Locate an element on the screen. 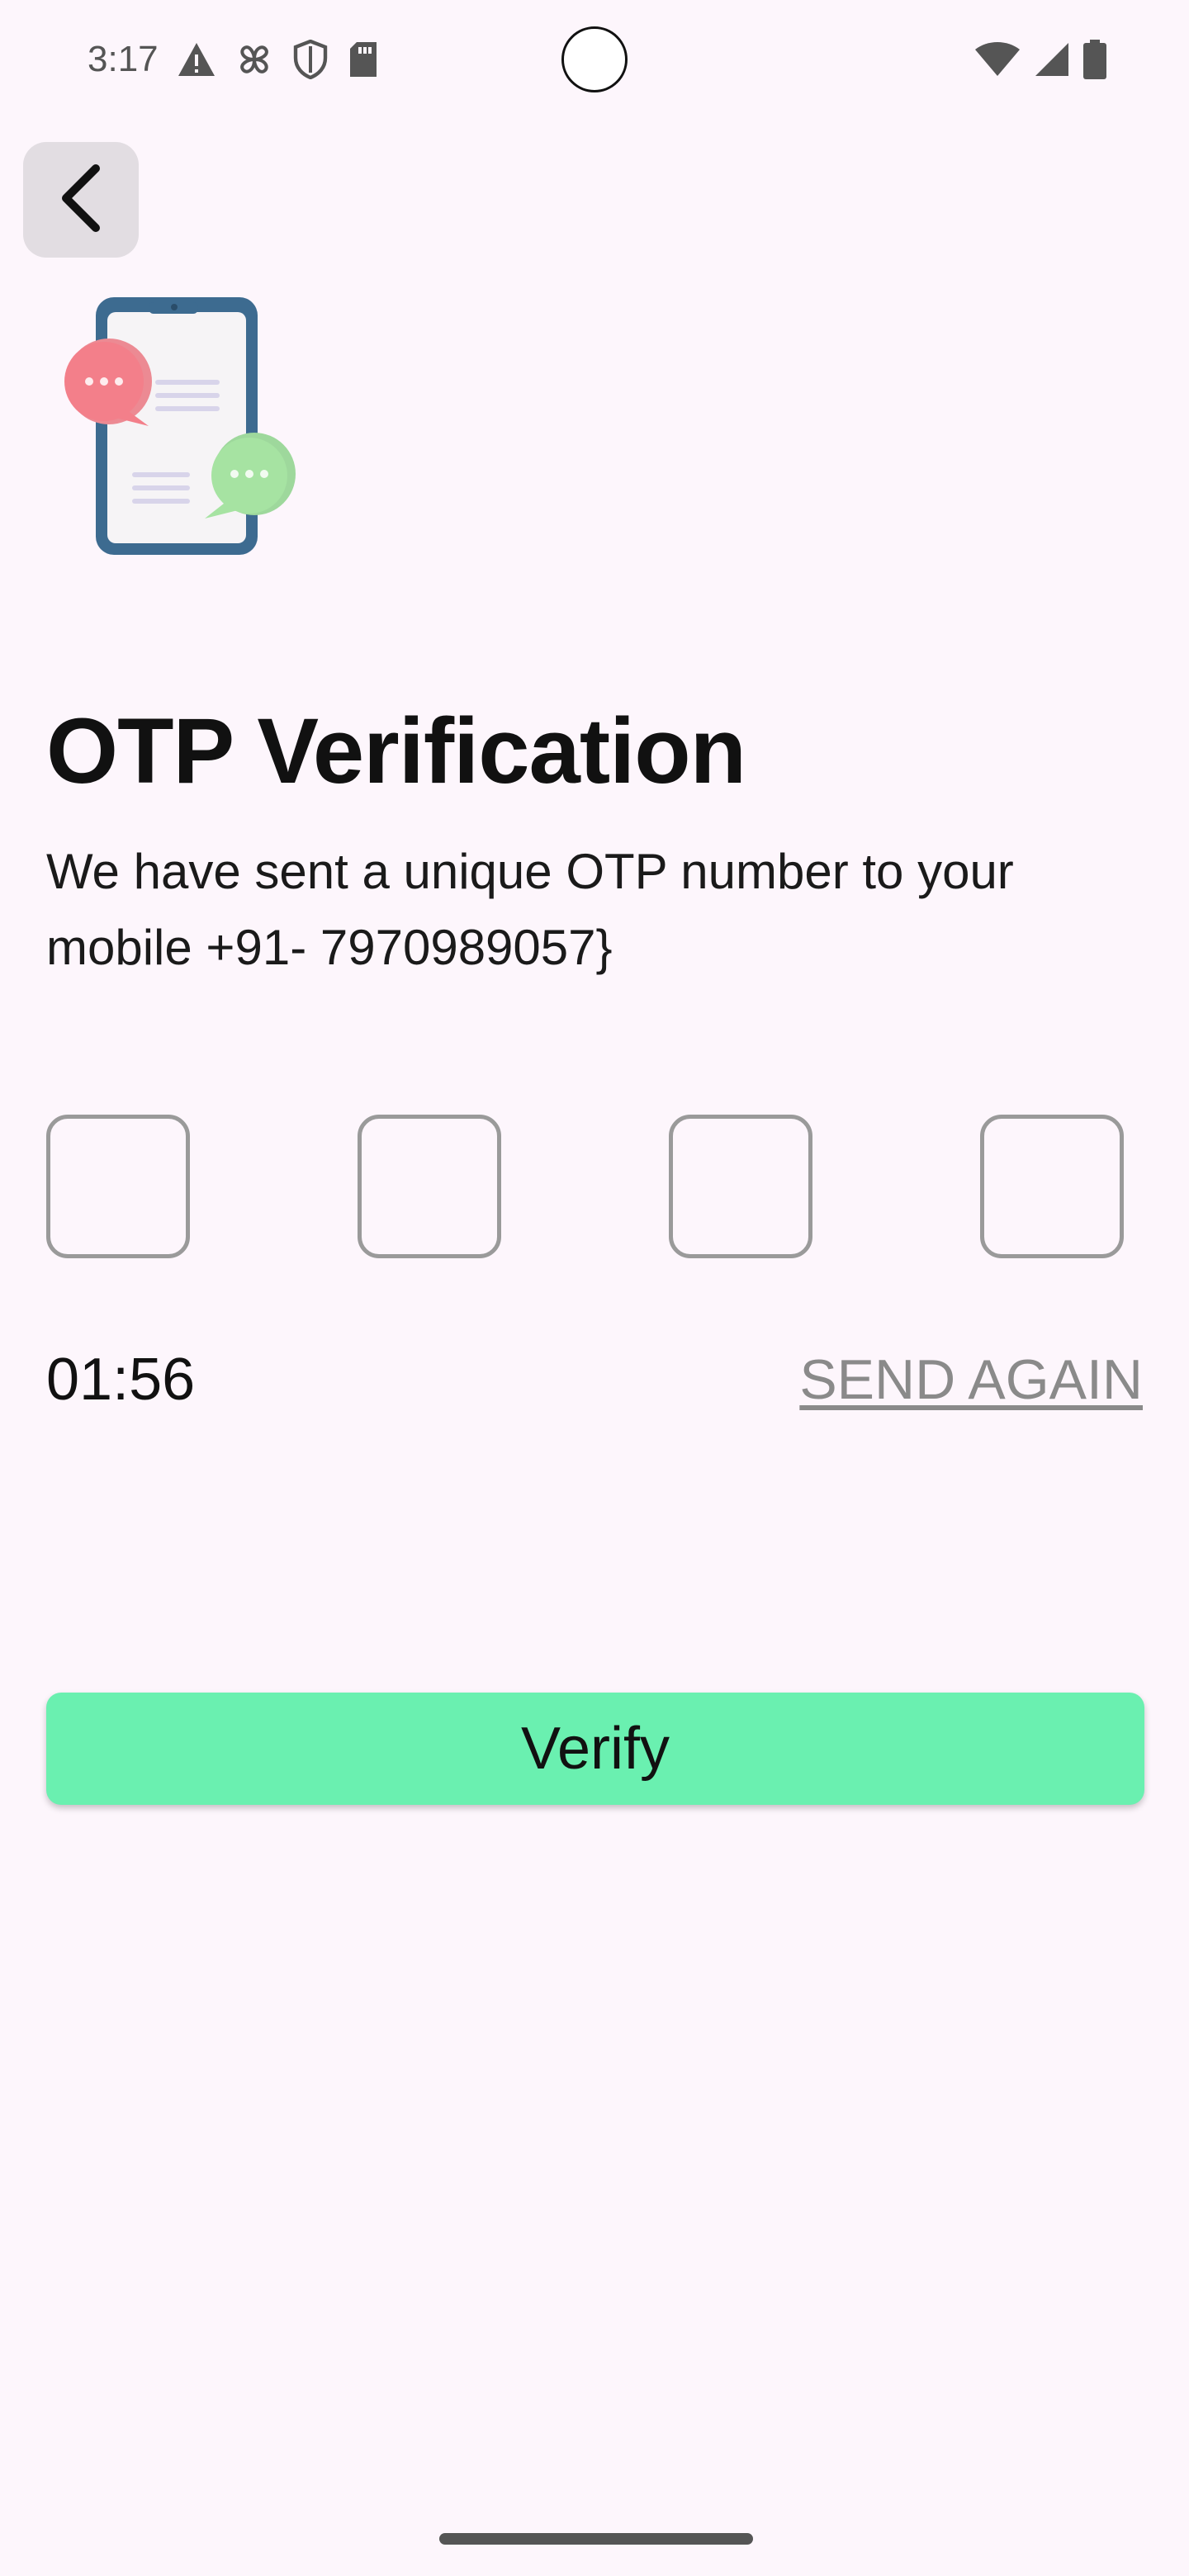 Image resolution: width=1189 pixels, height=2576 pixels. home-indicator is located at coordinates (596, 2539).